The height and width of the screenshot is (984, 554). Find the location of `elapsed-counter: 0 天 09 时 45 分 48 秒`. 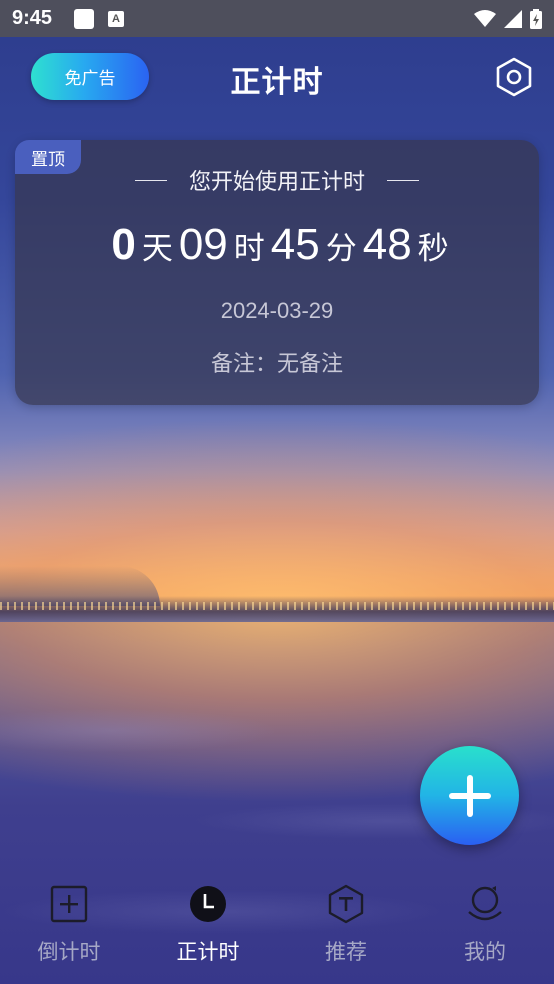

elapsed-counter: 0 天 09 时 45 分 48 秒 is located at coordinates (277, 245).